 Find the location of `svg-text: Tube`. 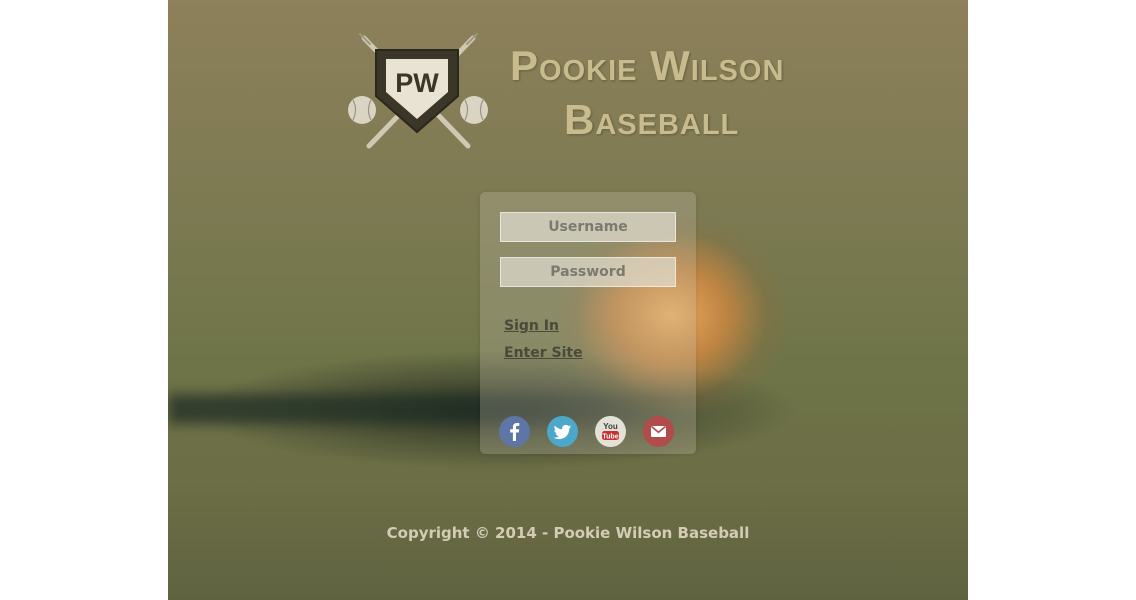

svg-text: Tube is located at coordinates (610, 436).